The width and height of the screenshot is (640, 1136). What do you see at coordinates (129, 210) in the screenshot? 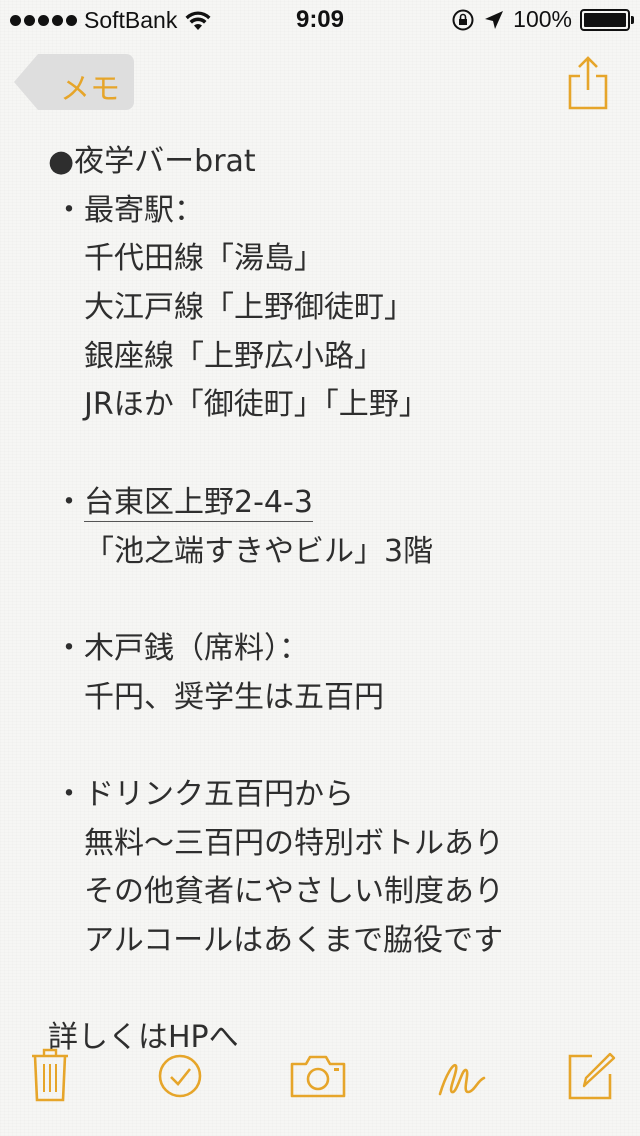
I see `note-line-text: ・最寄駅：` at bounding box center [129, 210].